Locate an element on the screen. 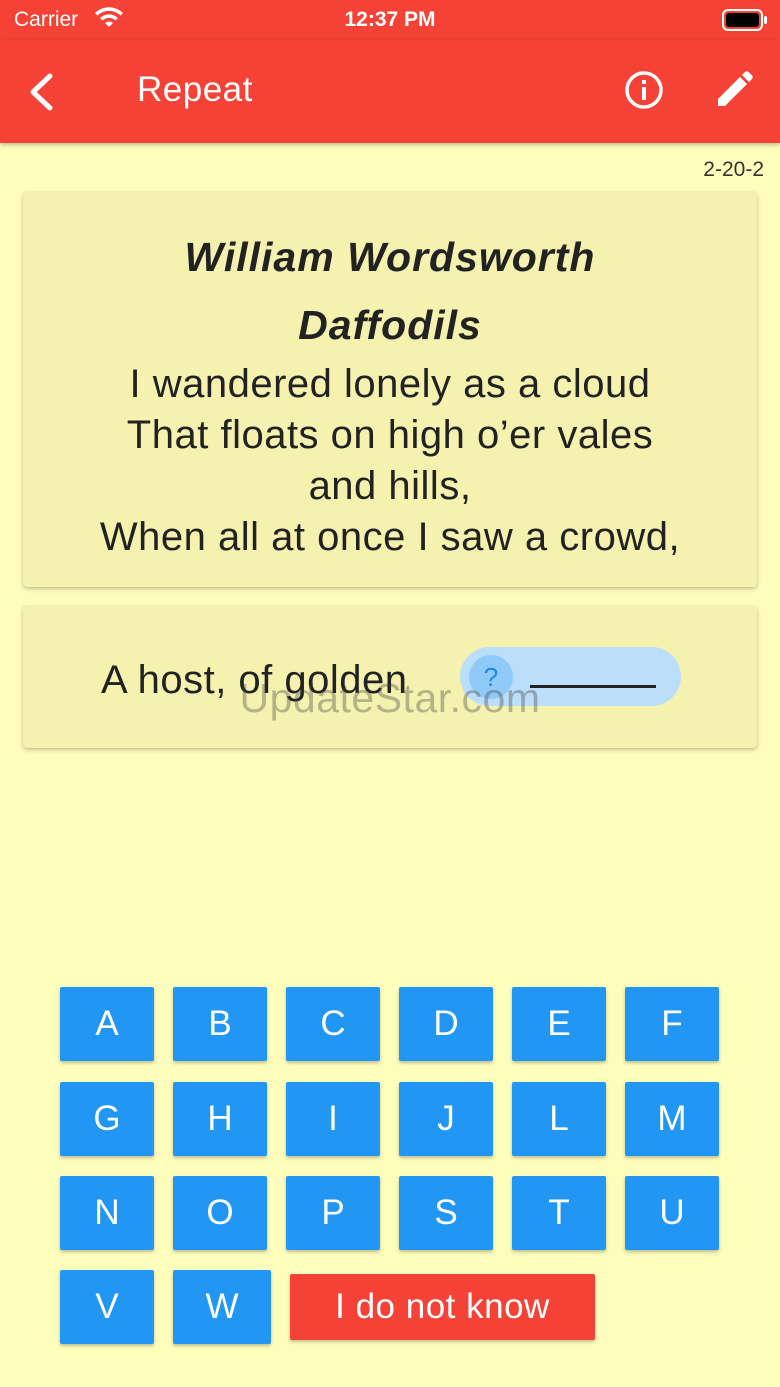 The image size is (780, 1387). key-j: J is located at coordinates (446, 1119).